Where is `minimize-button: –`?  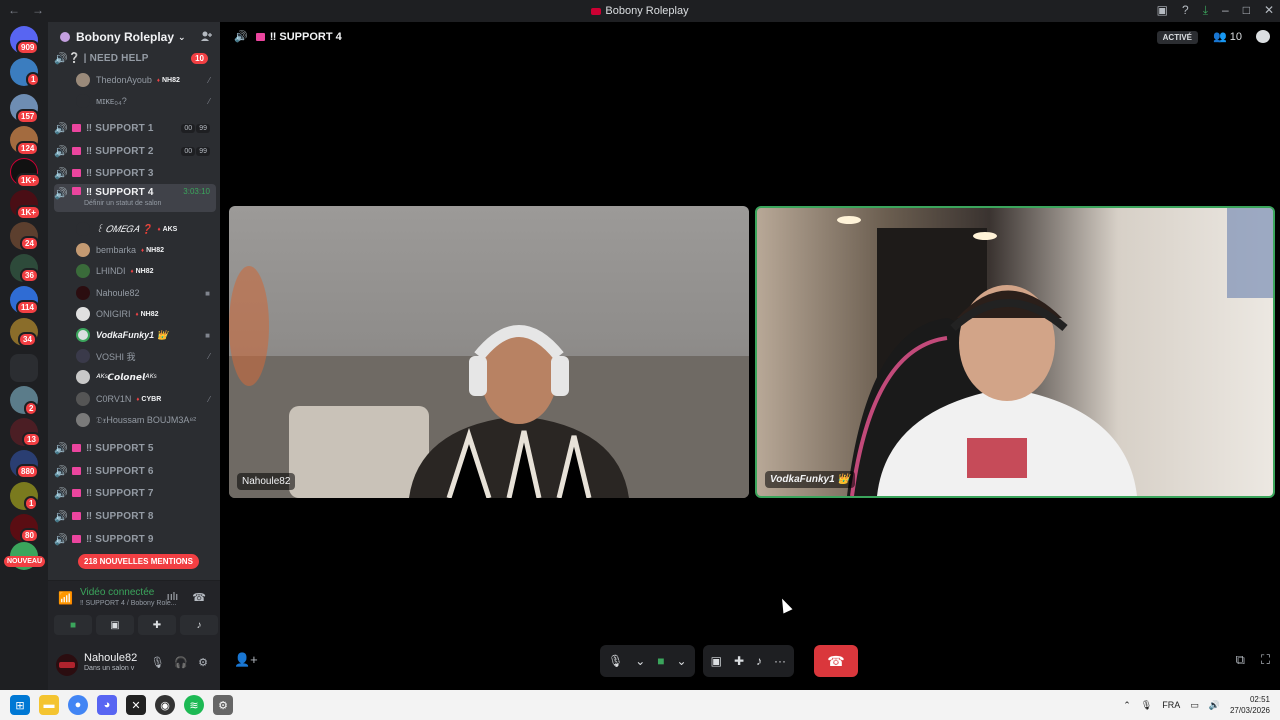 minimize-button: – is located at coordinates (1225, 10).